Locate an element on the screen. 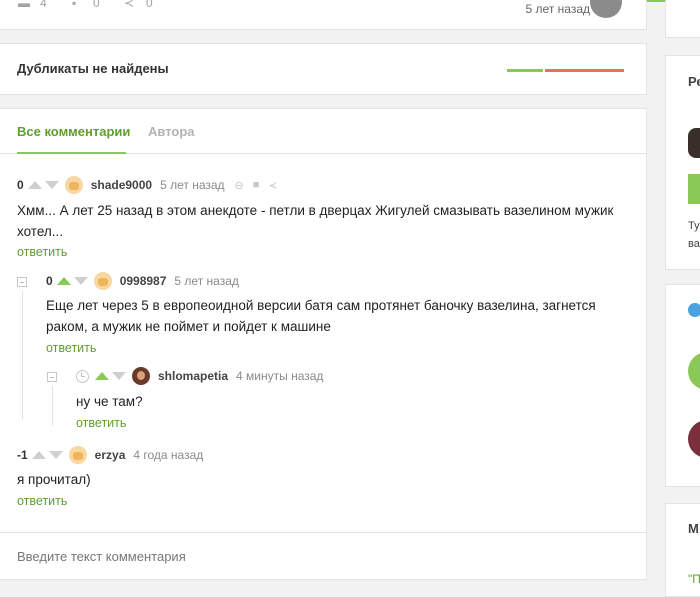 This screenshot has width=700, height=597. sidebar-link: "П is located at coordinates (694, 579).